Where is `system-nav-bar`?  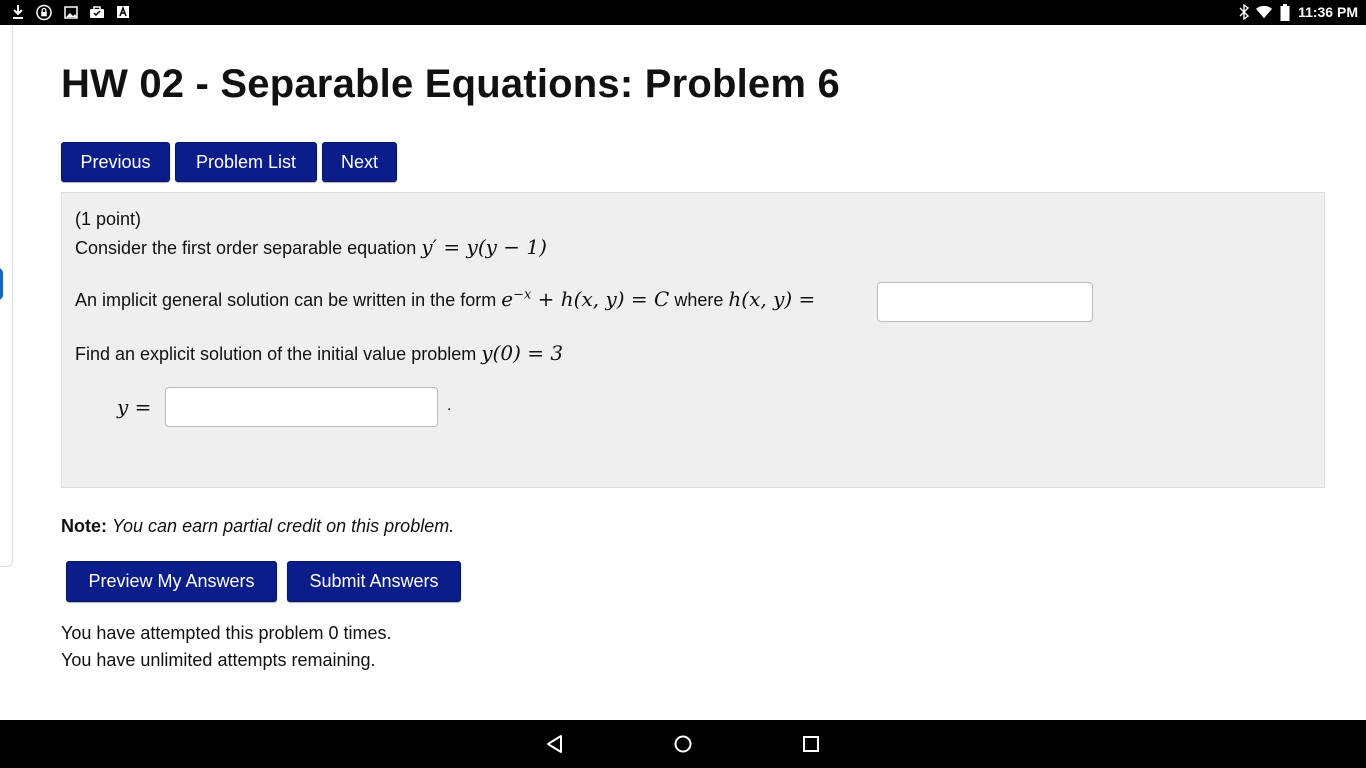
system-nav-bar is located at coordinates (683, 744).